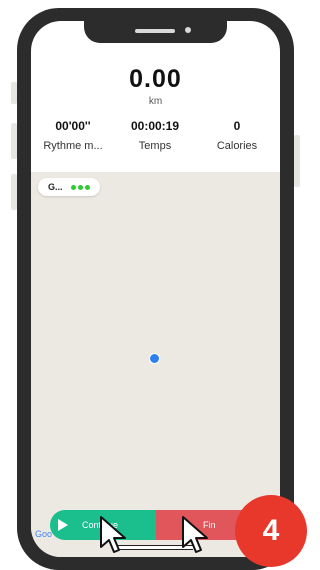 This screenshot has width=320, height=570. What do you see at coordinates (237, 135) in the screenshot?
I see `stat-calories: 0 Calories` at bounding box center [237, 135].